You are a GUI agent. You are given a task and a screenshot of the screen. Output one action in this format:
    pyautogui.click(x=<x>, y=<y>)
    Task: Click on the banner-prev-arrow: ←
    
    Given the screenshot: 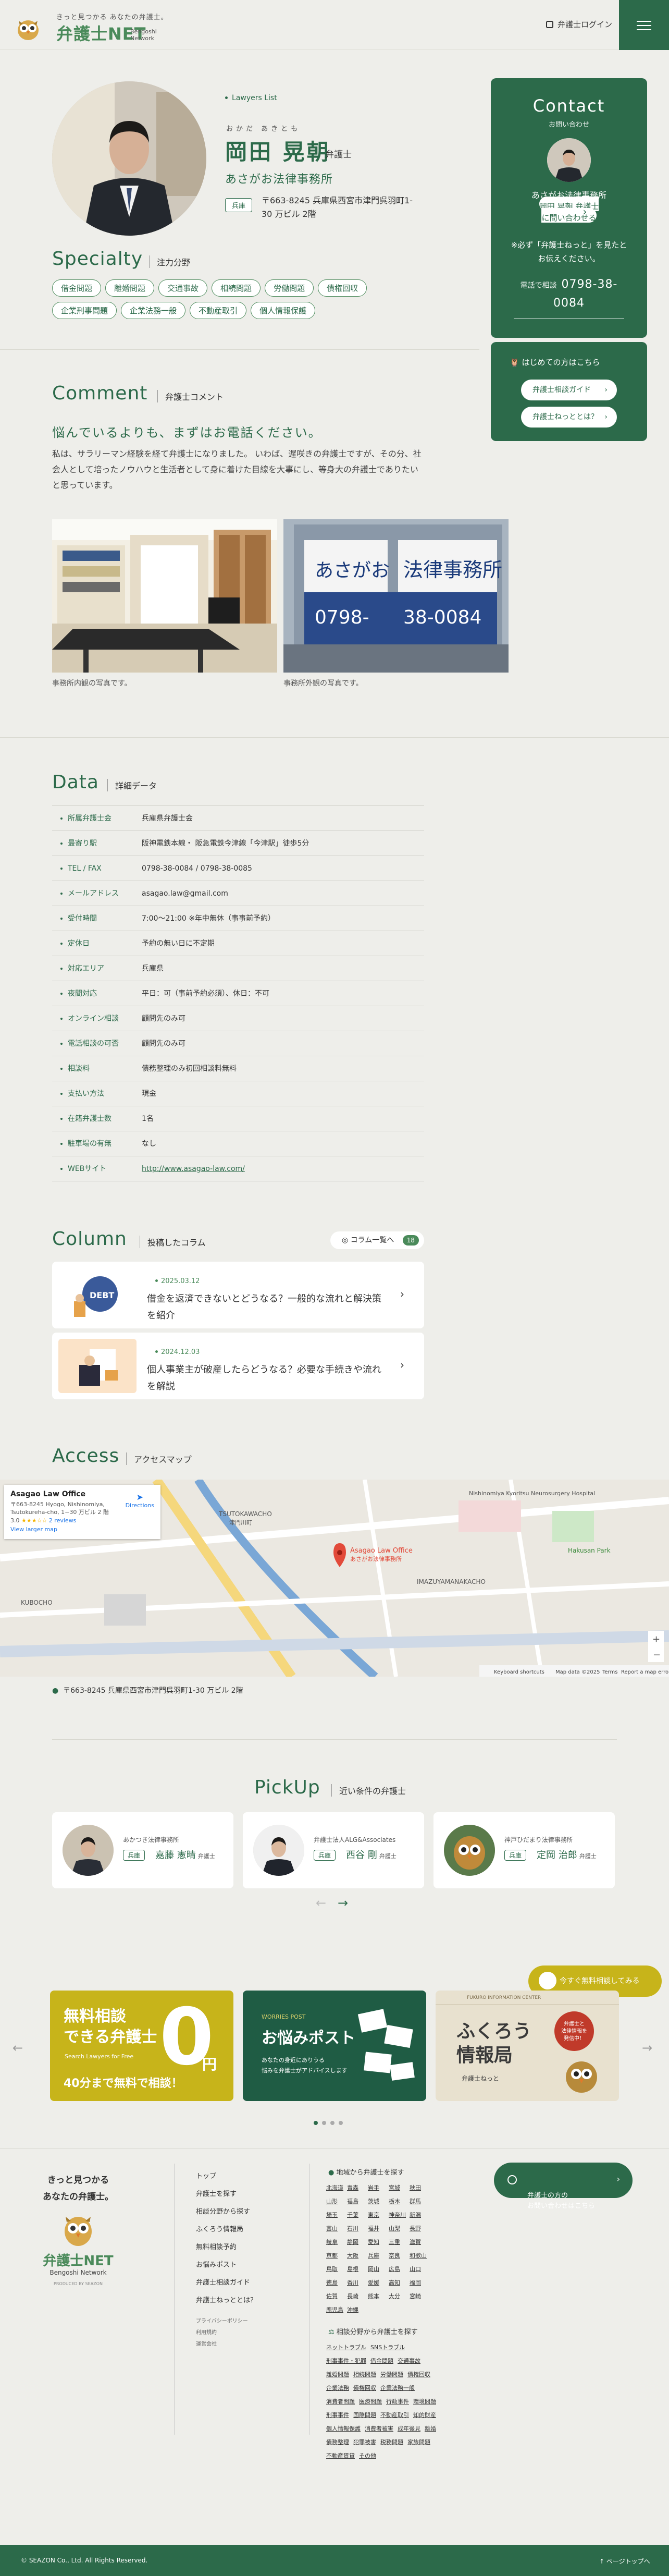 What is the action you would take?
    pyautogui.click(x=18, y=2048)
    